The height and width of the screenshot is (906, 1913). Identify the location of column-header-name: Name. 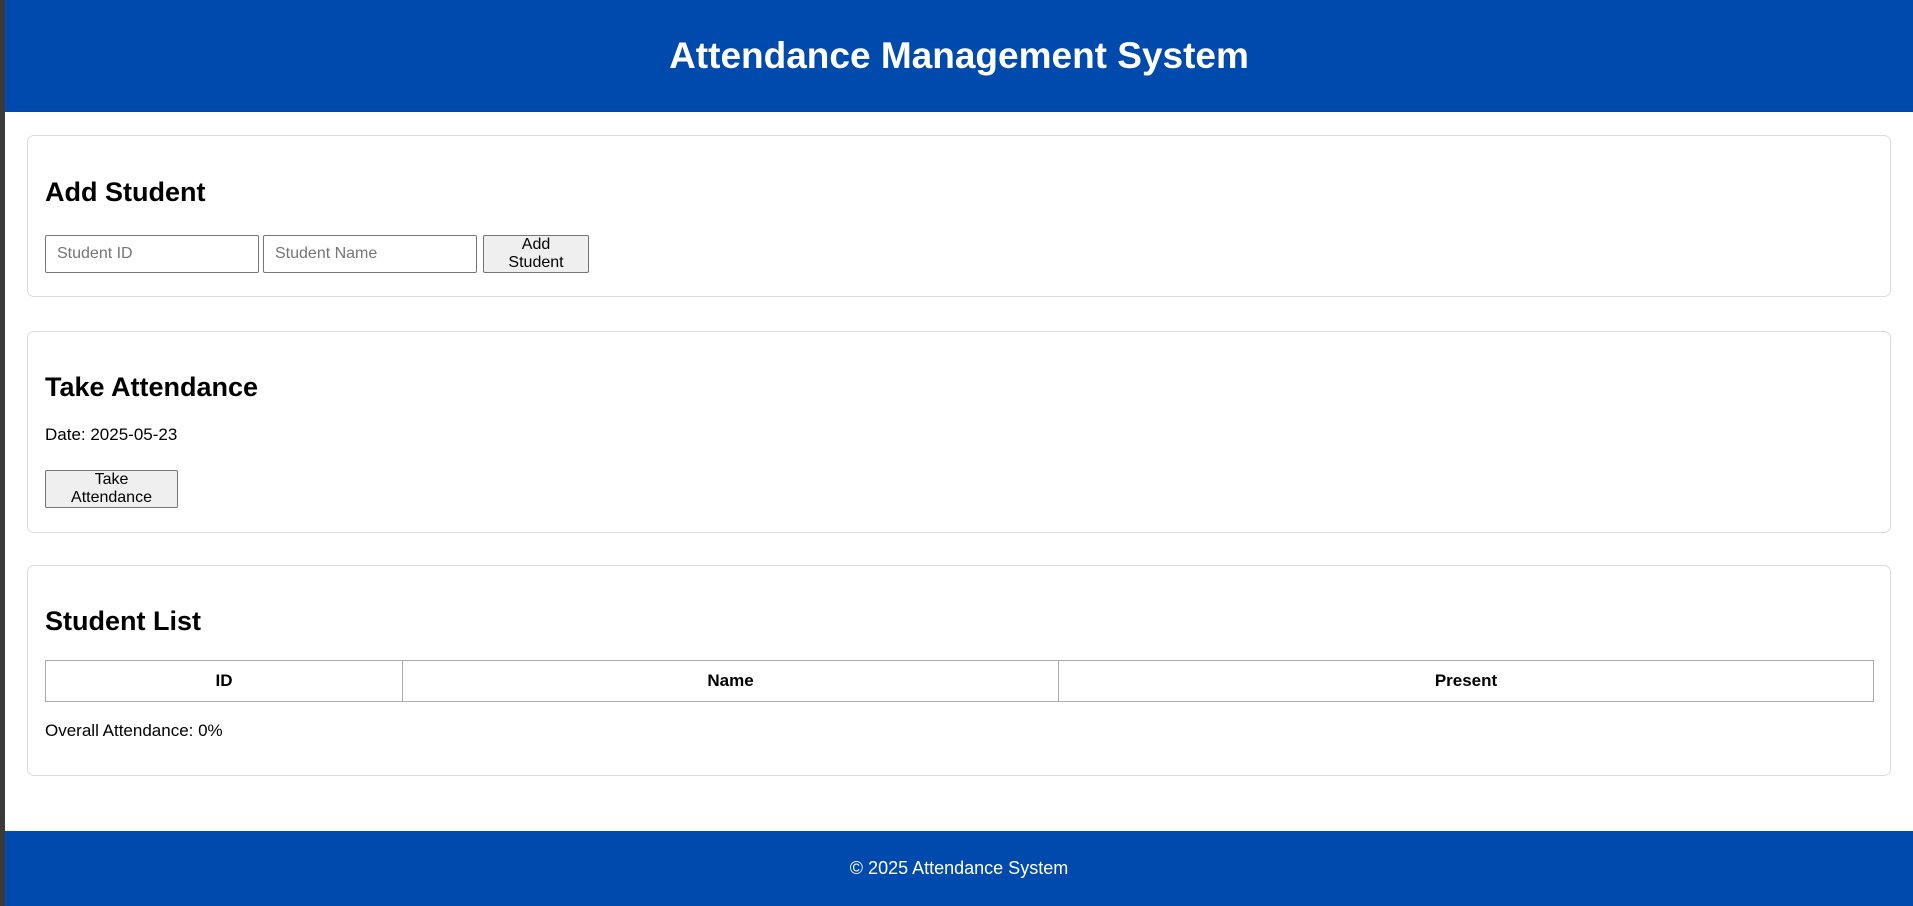
(730, 681).